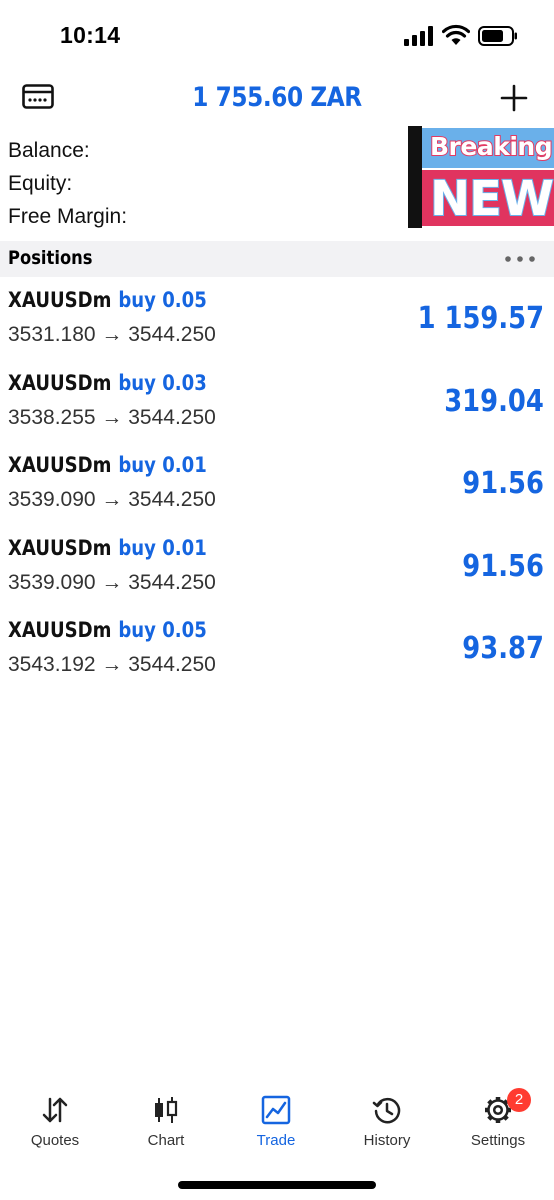 This screenshot has width=554, height=1200. I want to click on account-equity-title: 1 755.60 ZAR, so click(277, 97).